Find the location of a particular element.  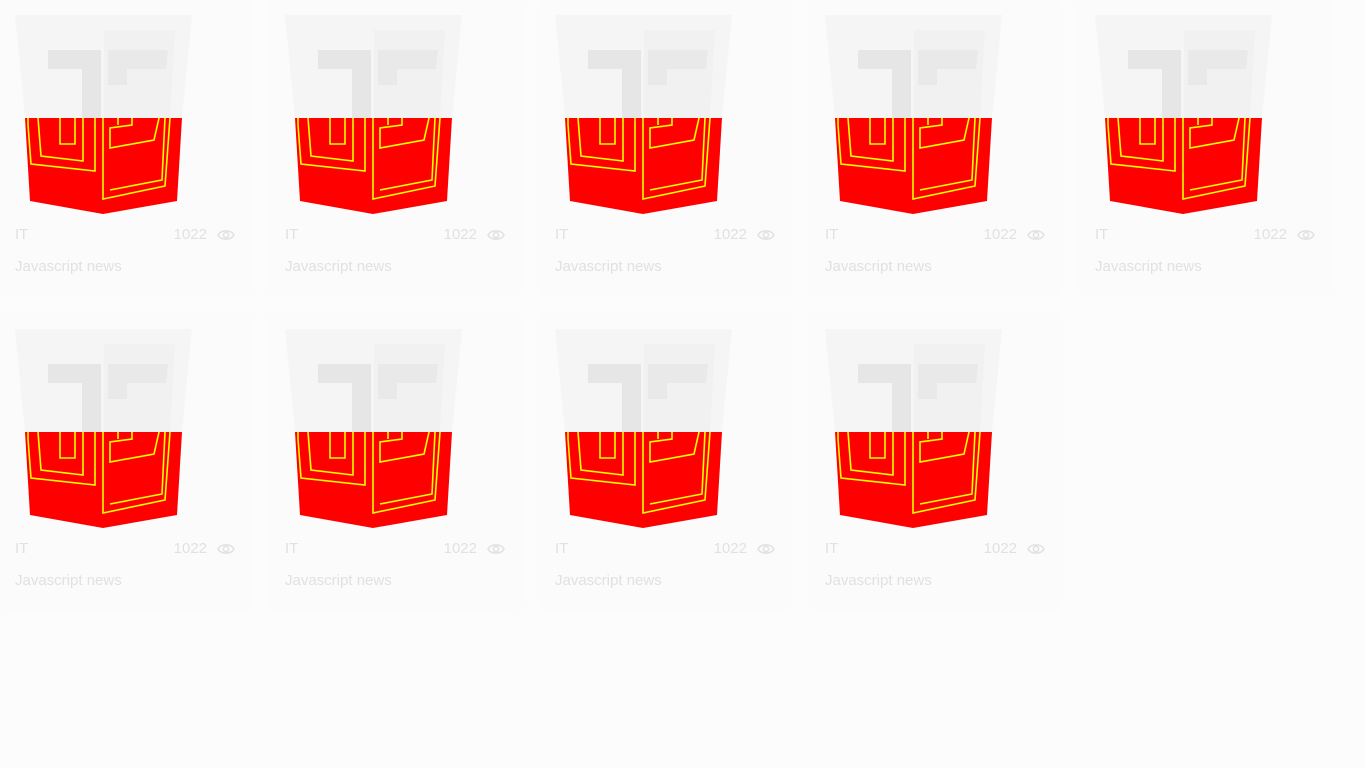

news-card-4: IT 1022 Javascript news is located at coordinates (935, 147).